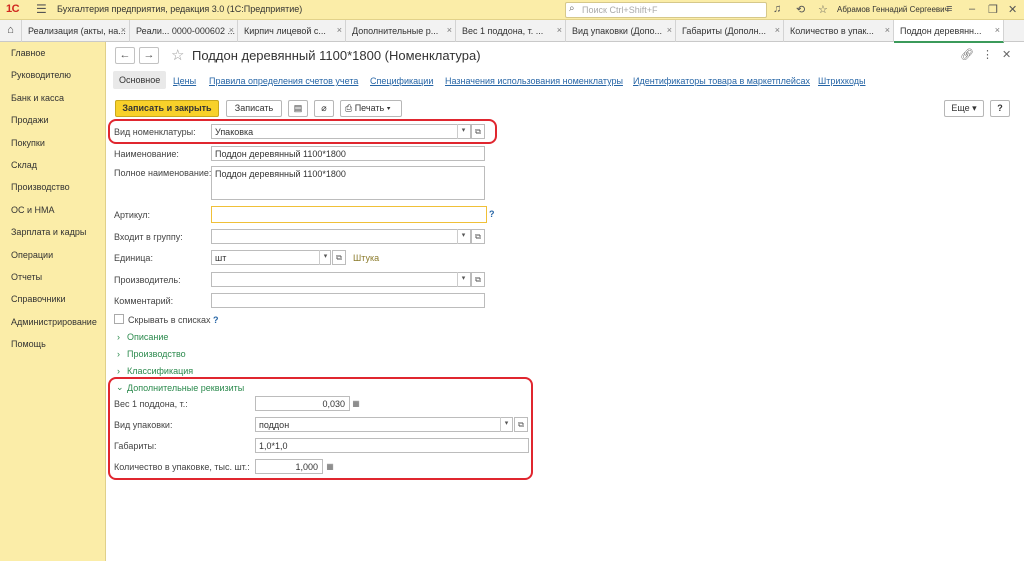 The height and width of the screenshot is (561, 1024). What do you see at coordinates (839, 31) in the screenshot?
I see `tab-window: Количество в упак... ×` at bounding box center [839, 31].